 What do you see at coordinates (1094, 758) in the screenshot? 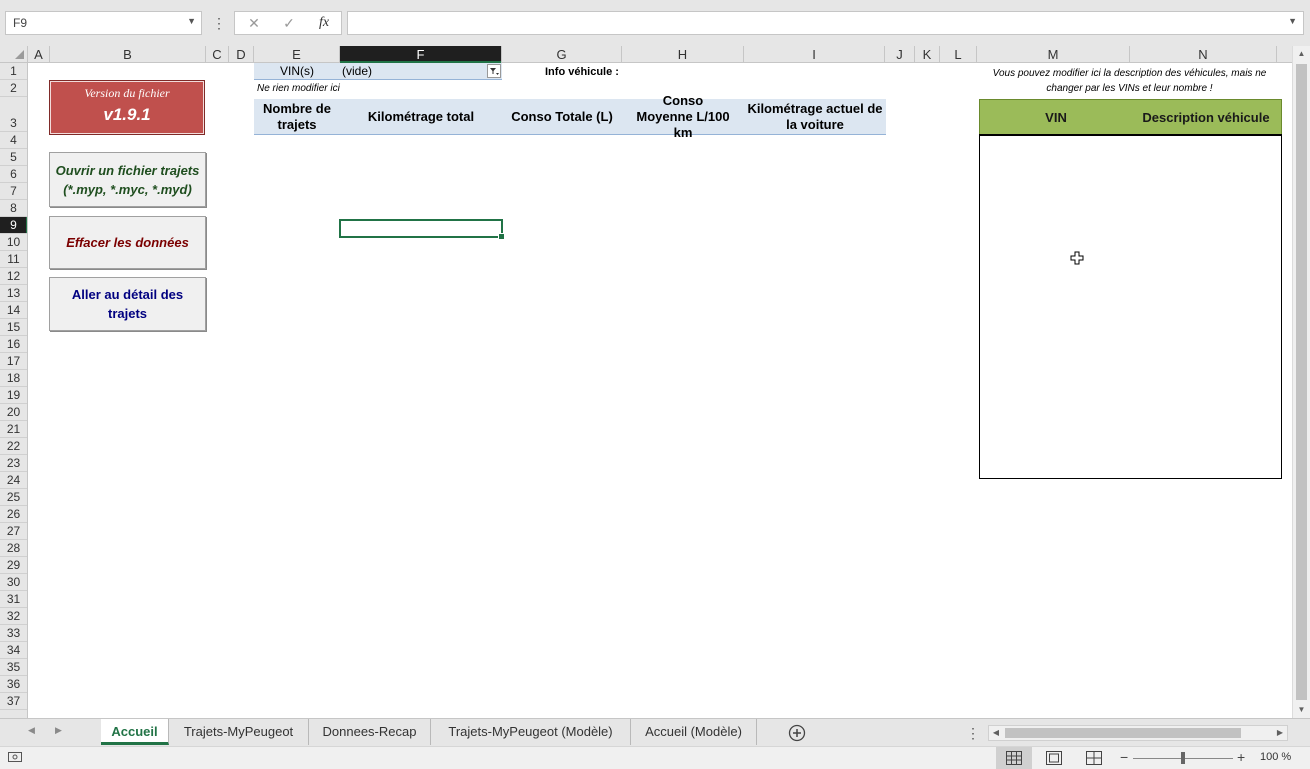
I see `page-break-view-icon` at bounding box center [1094, 758].